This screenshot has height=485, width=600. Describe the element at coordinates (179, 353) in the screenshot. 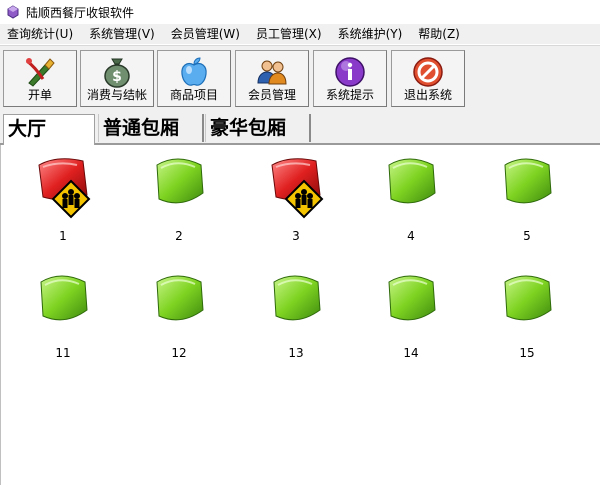

I see `table-number: 12` at that location.